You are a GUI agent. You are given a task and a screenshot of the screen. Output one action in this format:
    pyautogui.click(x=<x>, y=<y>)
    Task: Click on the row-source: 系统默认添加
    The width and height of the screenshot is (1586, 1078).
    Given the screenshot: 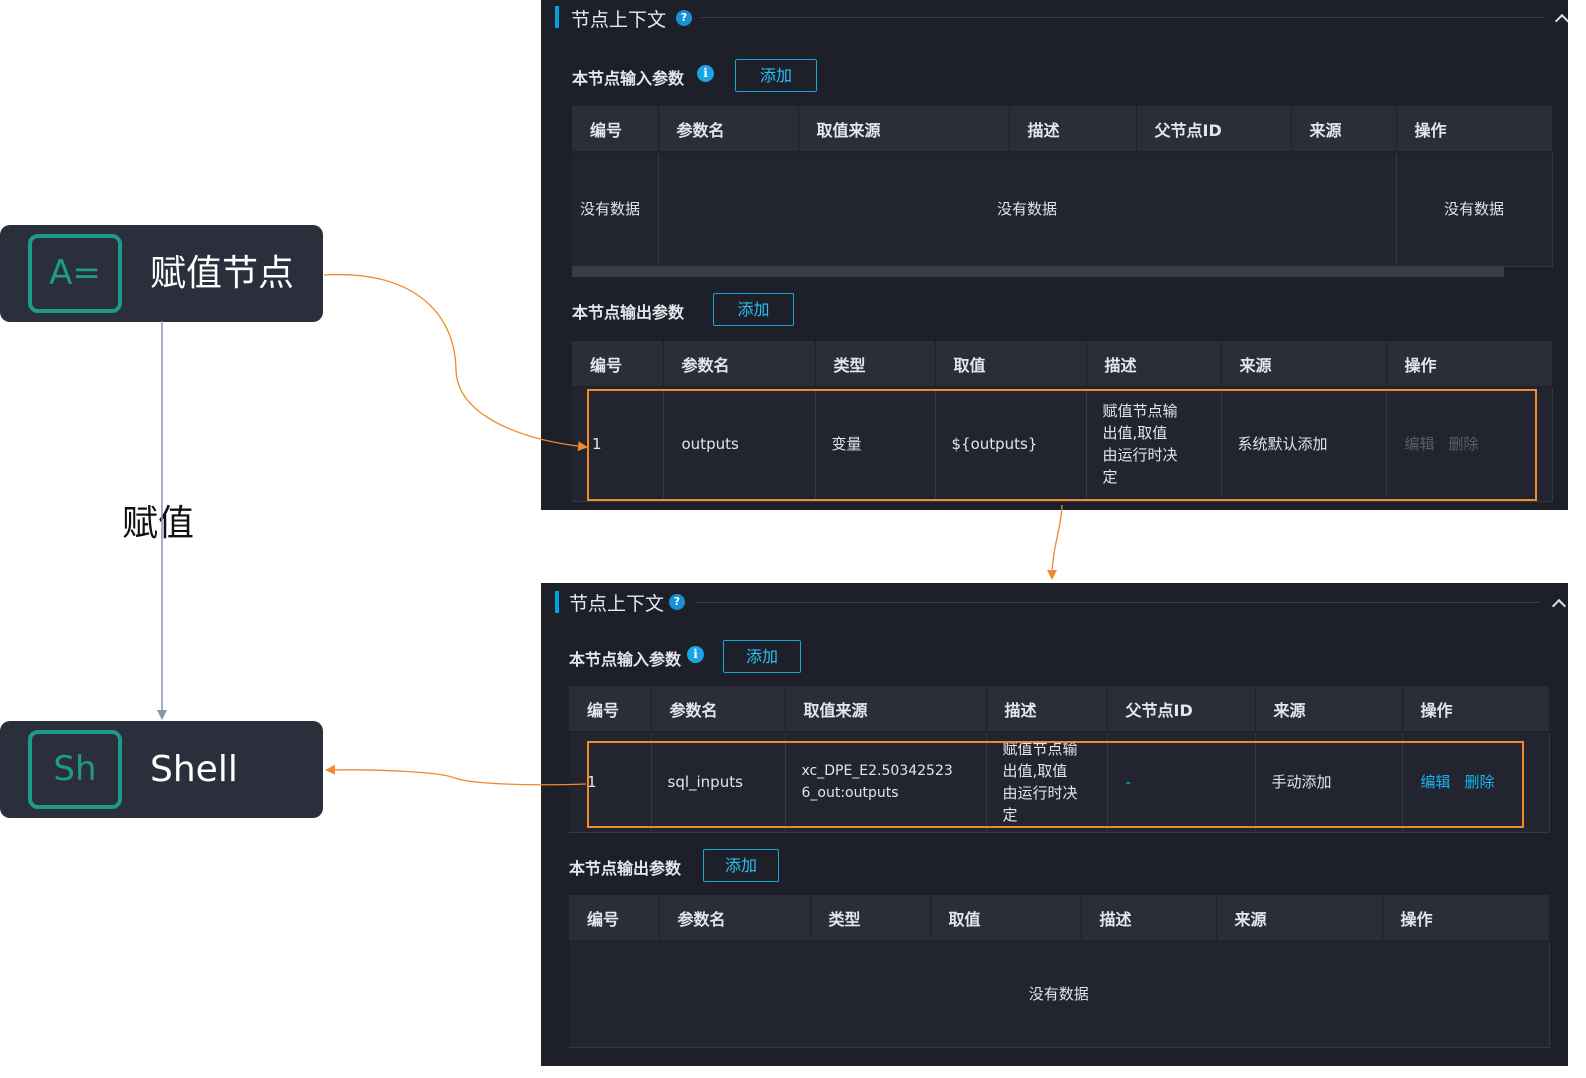 What is the action you would take?
    pyautogui.click(x=1304, y=444)
    